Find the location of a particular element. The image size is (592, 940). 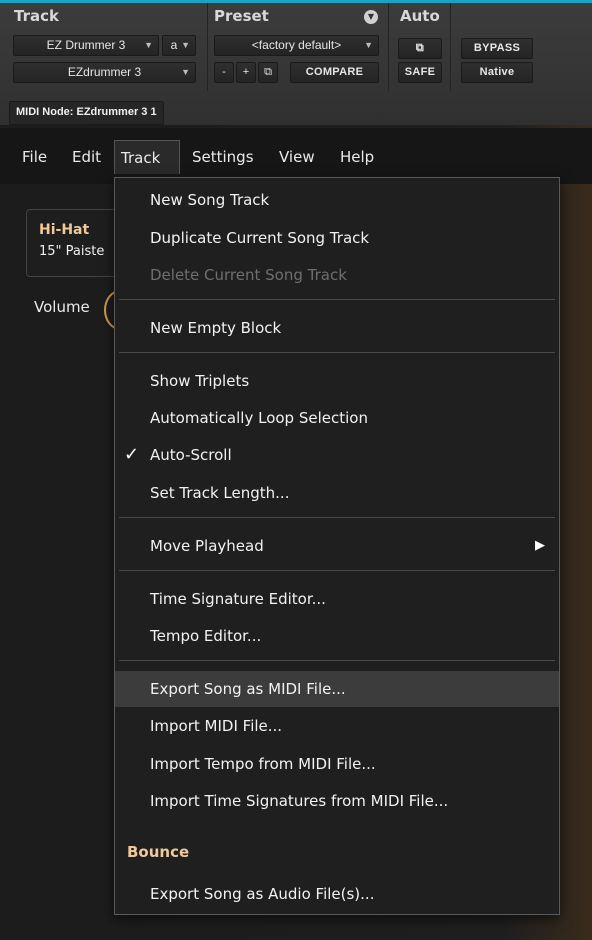

menu-item-move-playhead: Move Playhead ▶ is located at coordinates (337, 546).